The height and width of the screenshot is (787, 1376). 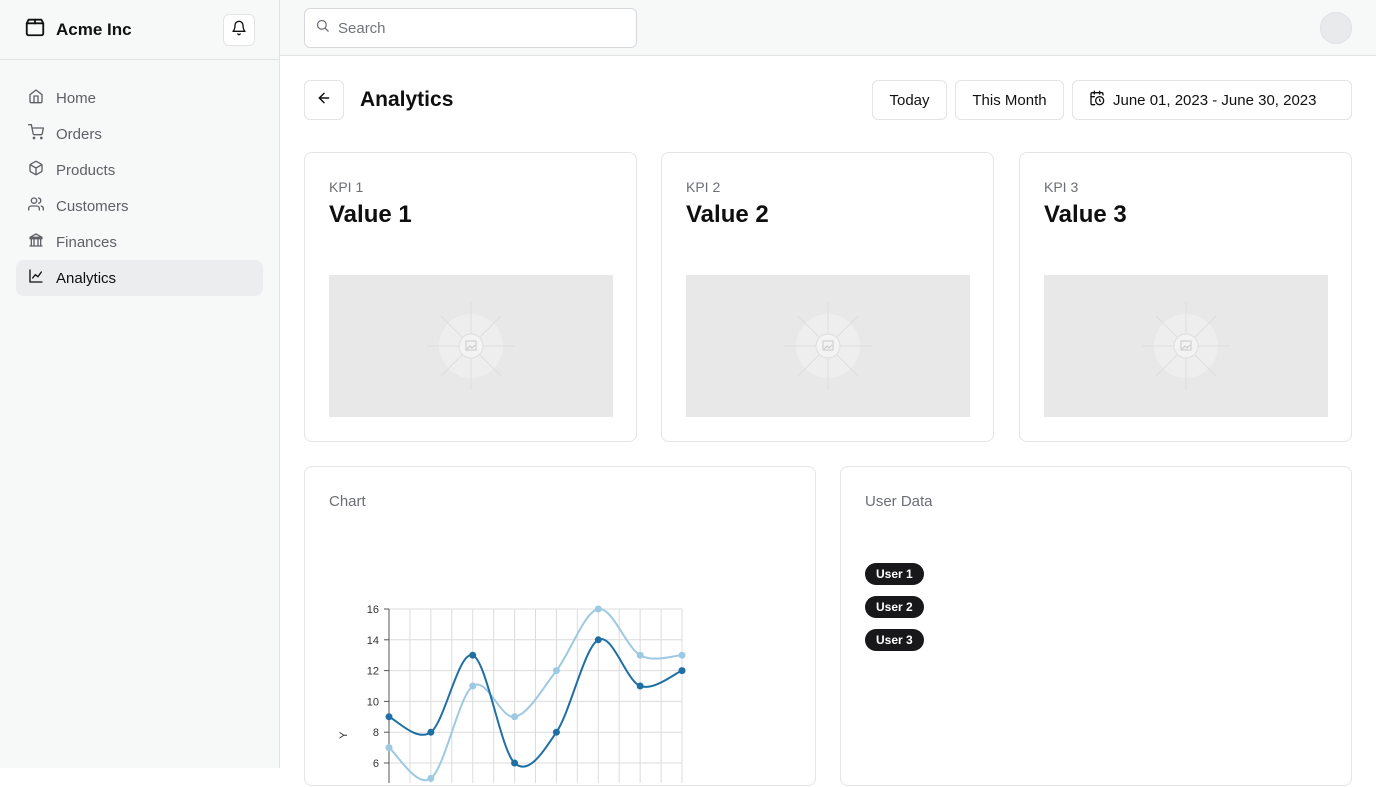 I want to click on date-range-picker: June 01, 2023 - June 30, 2023, so click(x=1212, y=100).